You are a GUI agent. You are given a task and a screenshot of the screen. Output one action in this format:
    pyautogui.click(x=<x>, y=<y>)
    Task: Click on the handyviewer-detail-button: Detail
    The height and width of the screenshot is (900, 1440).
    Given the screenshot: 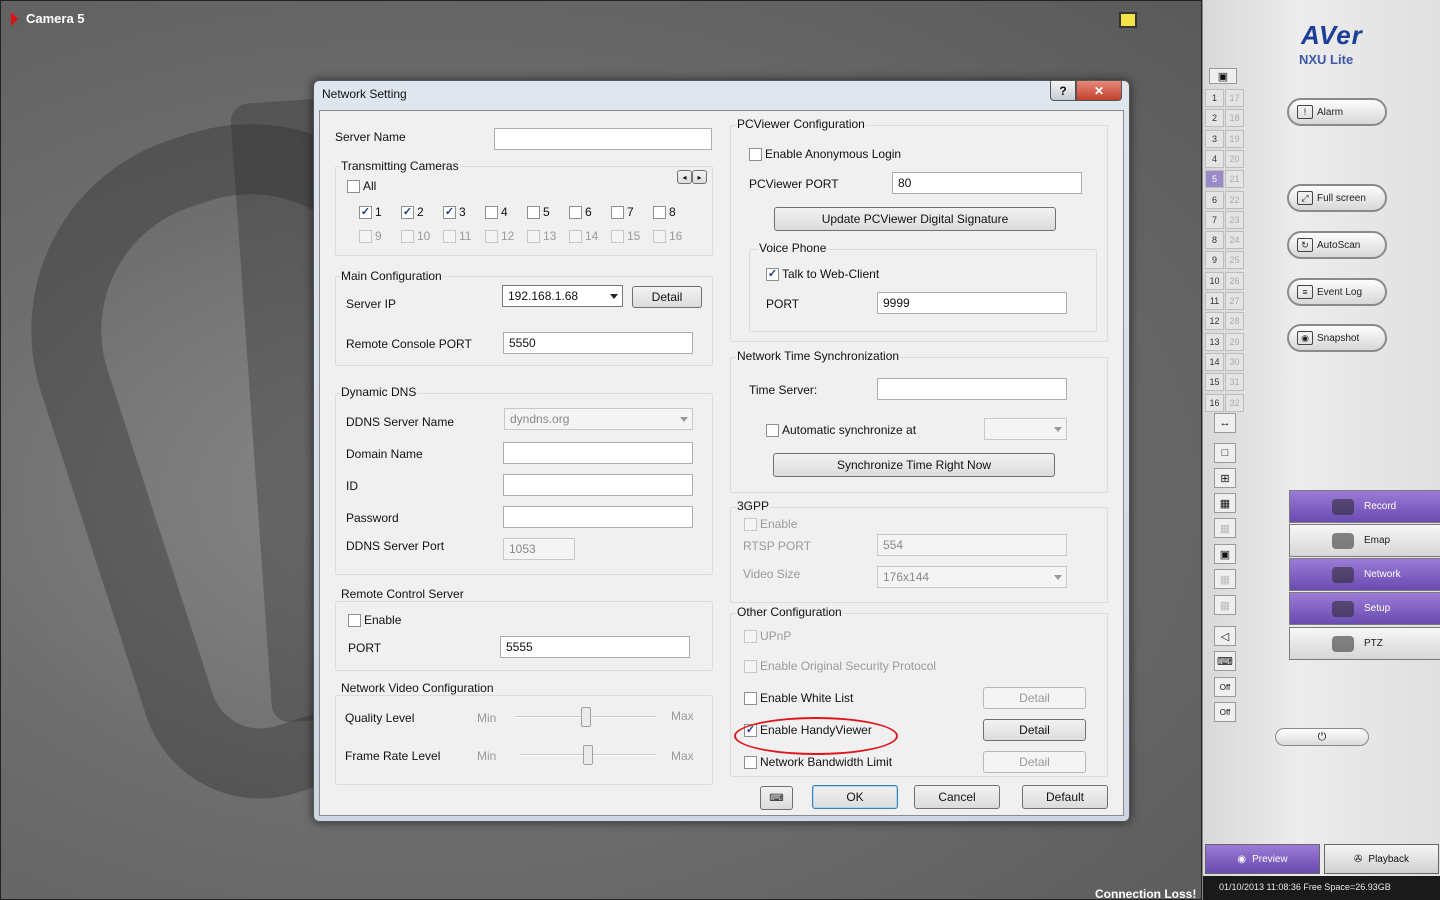 What is the action you would take?
    pyautogui.click(x=1034, y=730)
    